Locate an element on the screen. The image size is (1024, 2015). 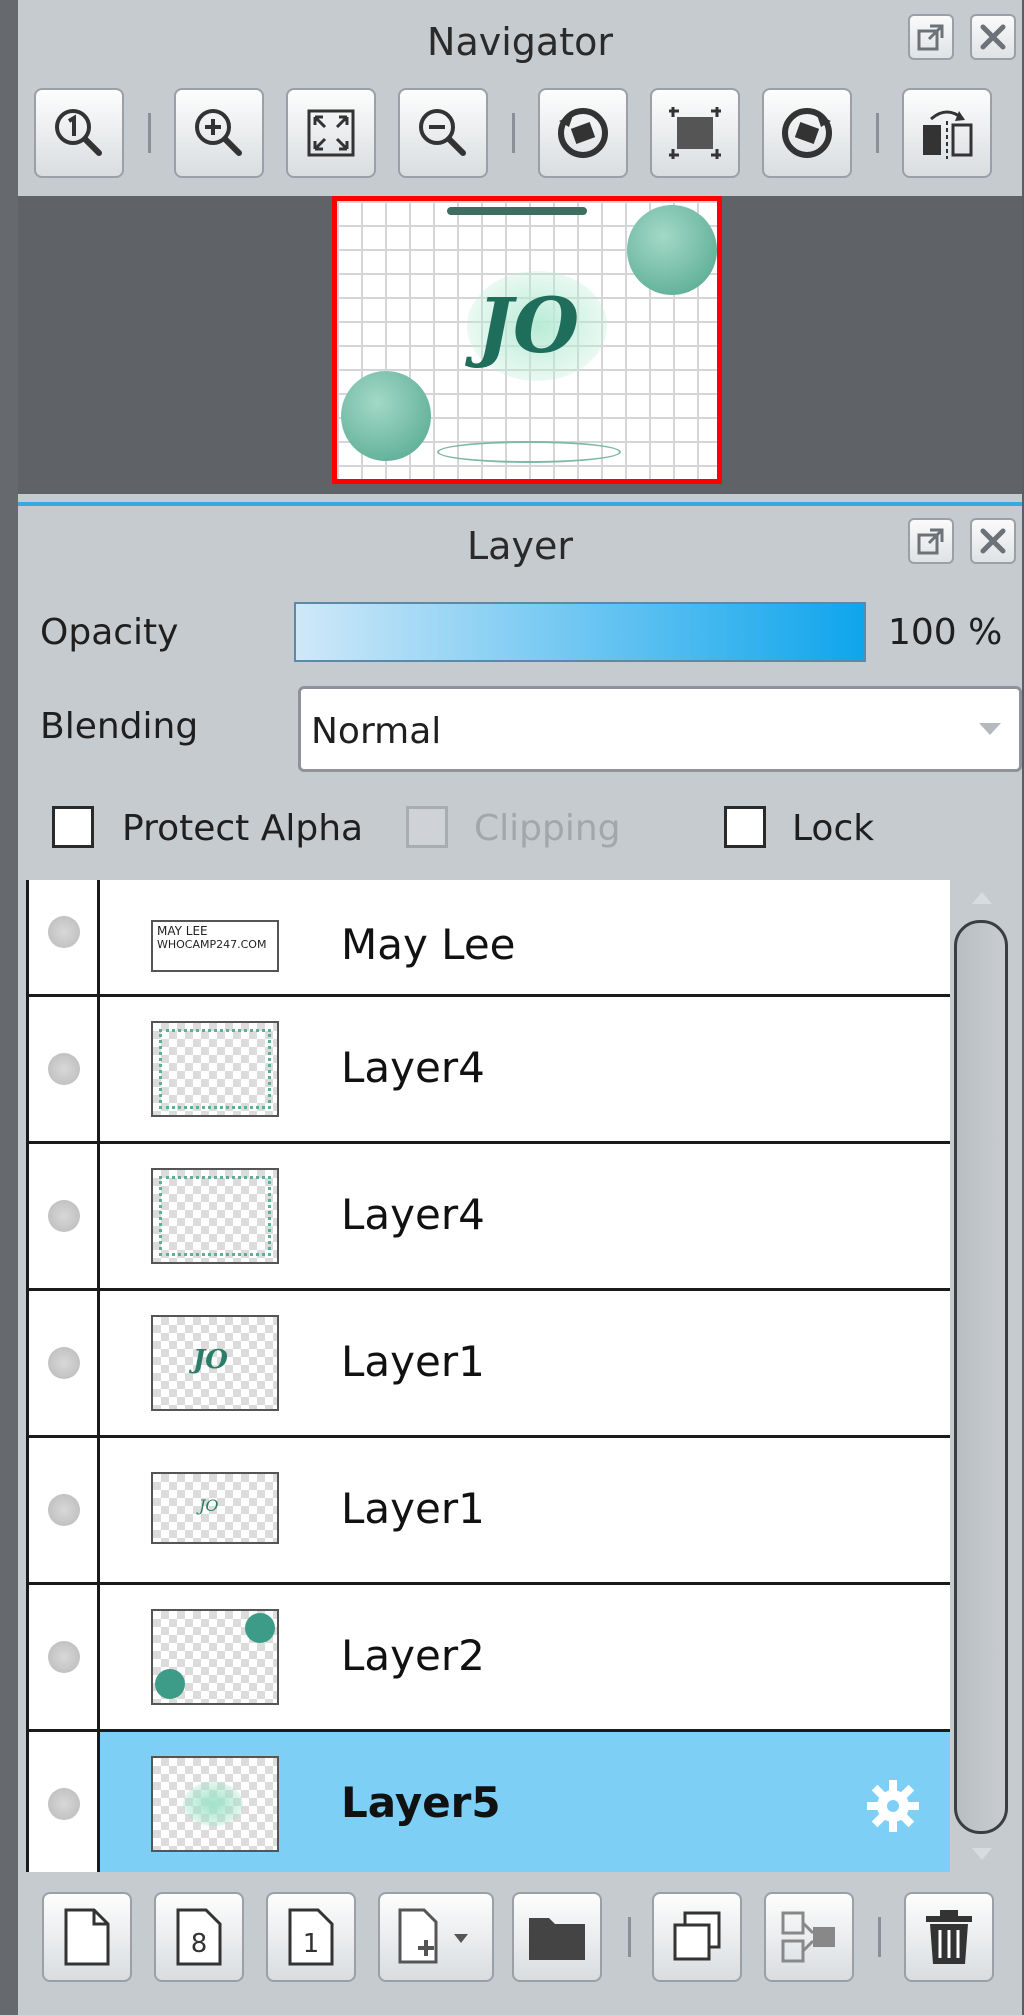
svg-text: 8 is located at coordinates (199, 1944).